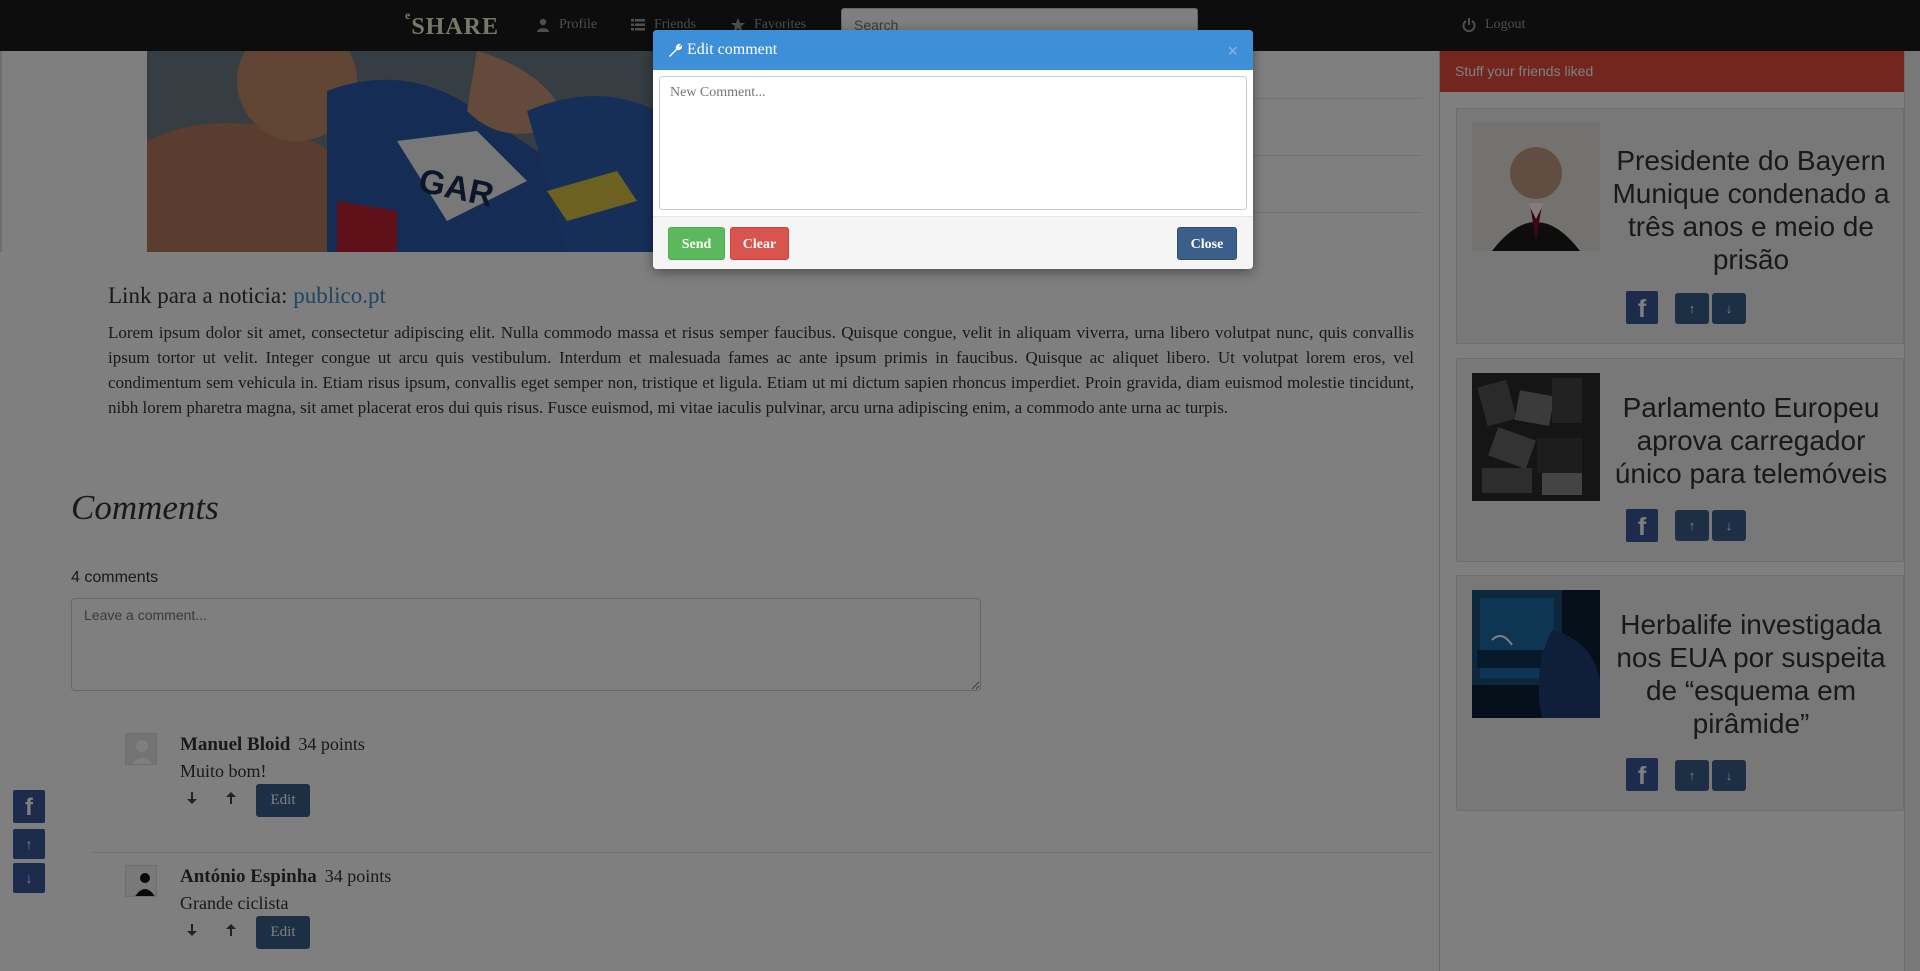  I want to click on modal-footer: Send Clear Close, so click(953, 242).